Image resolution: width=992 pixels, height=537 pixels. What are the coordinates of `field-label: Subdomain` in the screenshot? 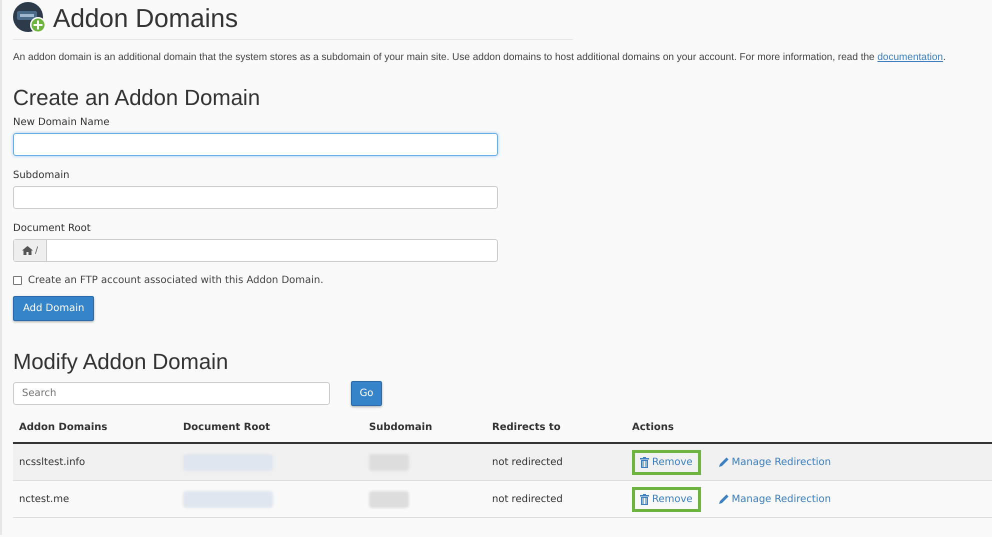 It's located at (41, 175).